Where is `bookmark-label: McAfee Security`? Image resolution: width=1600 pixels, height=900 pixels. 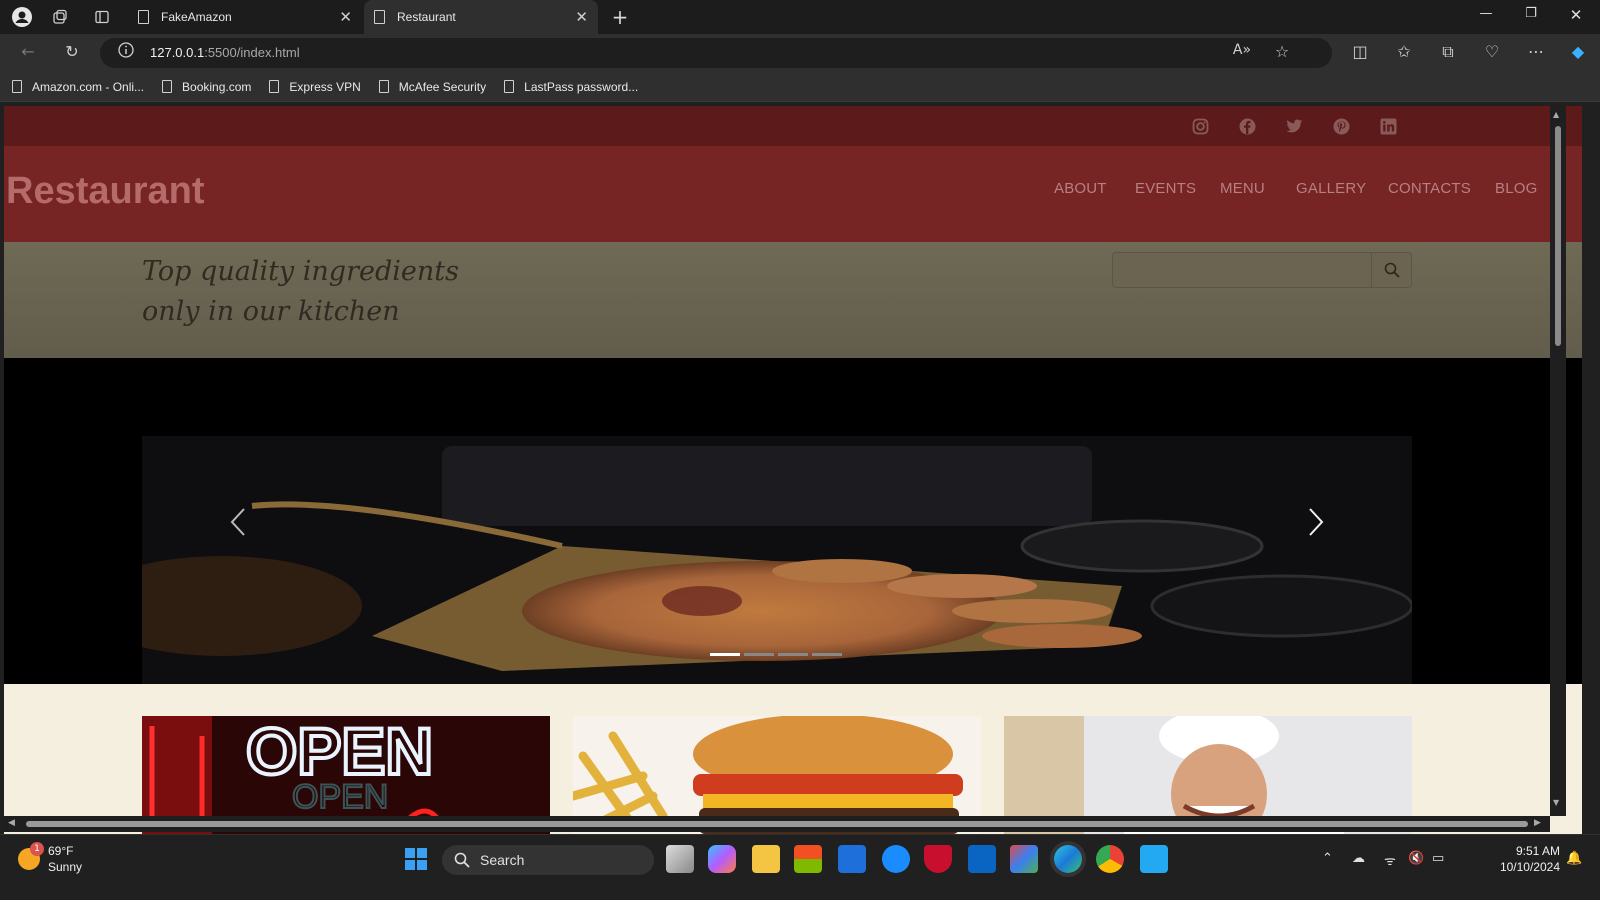 bookmark-label: McAfee Security is located at coordinates (442, 86).